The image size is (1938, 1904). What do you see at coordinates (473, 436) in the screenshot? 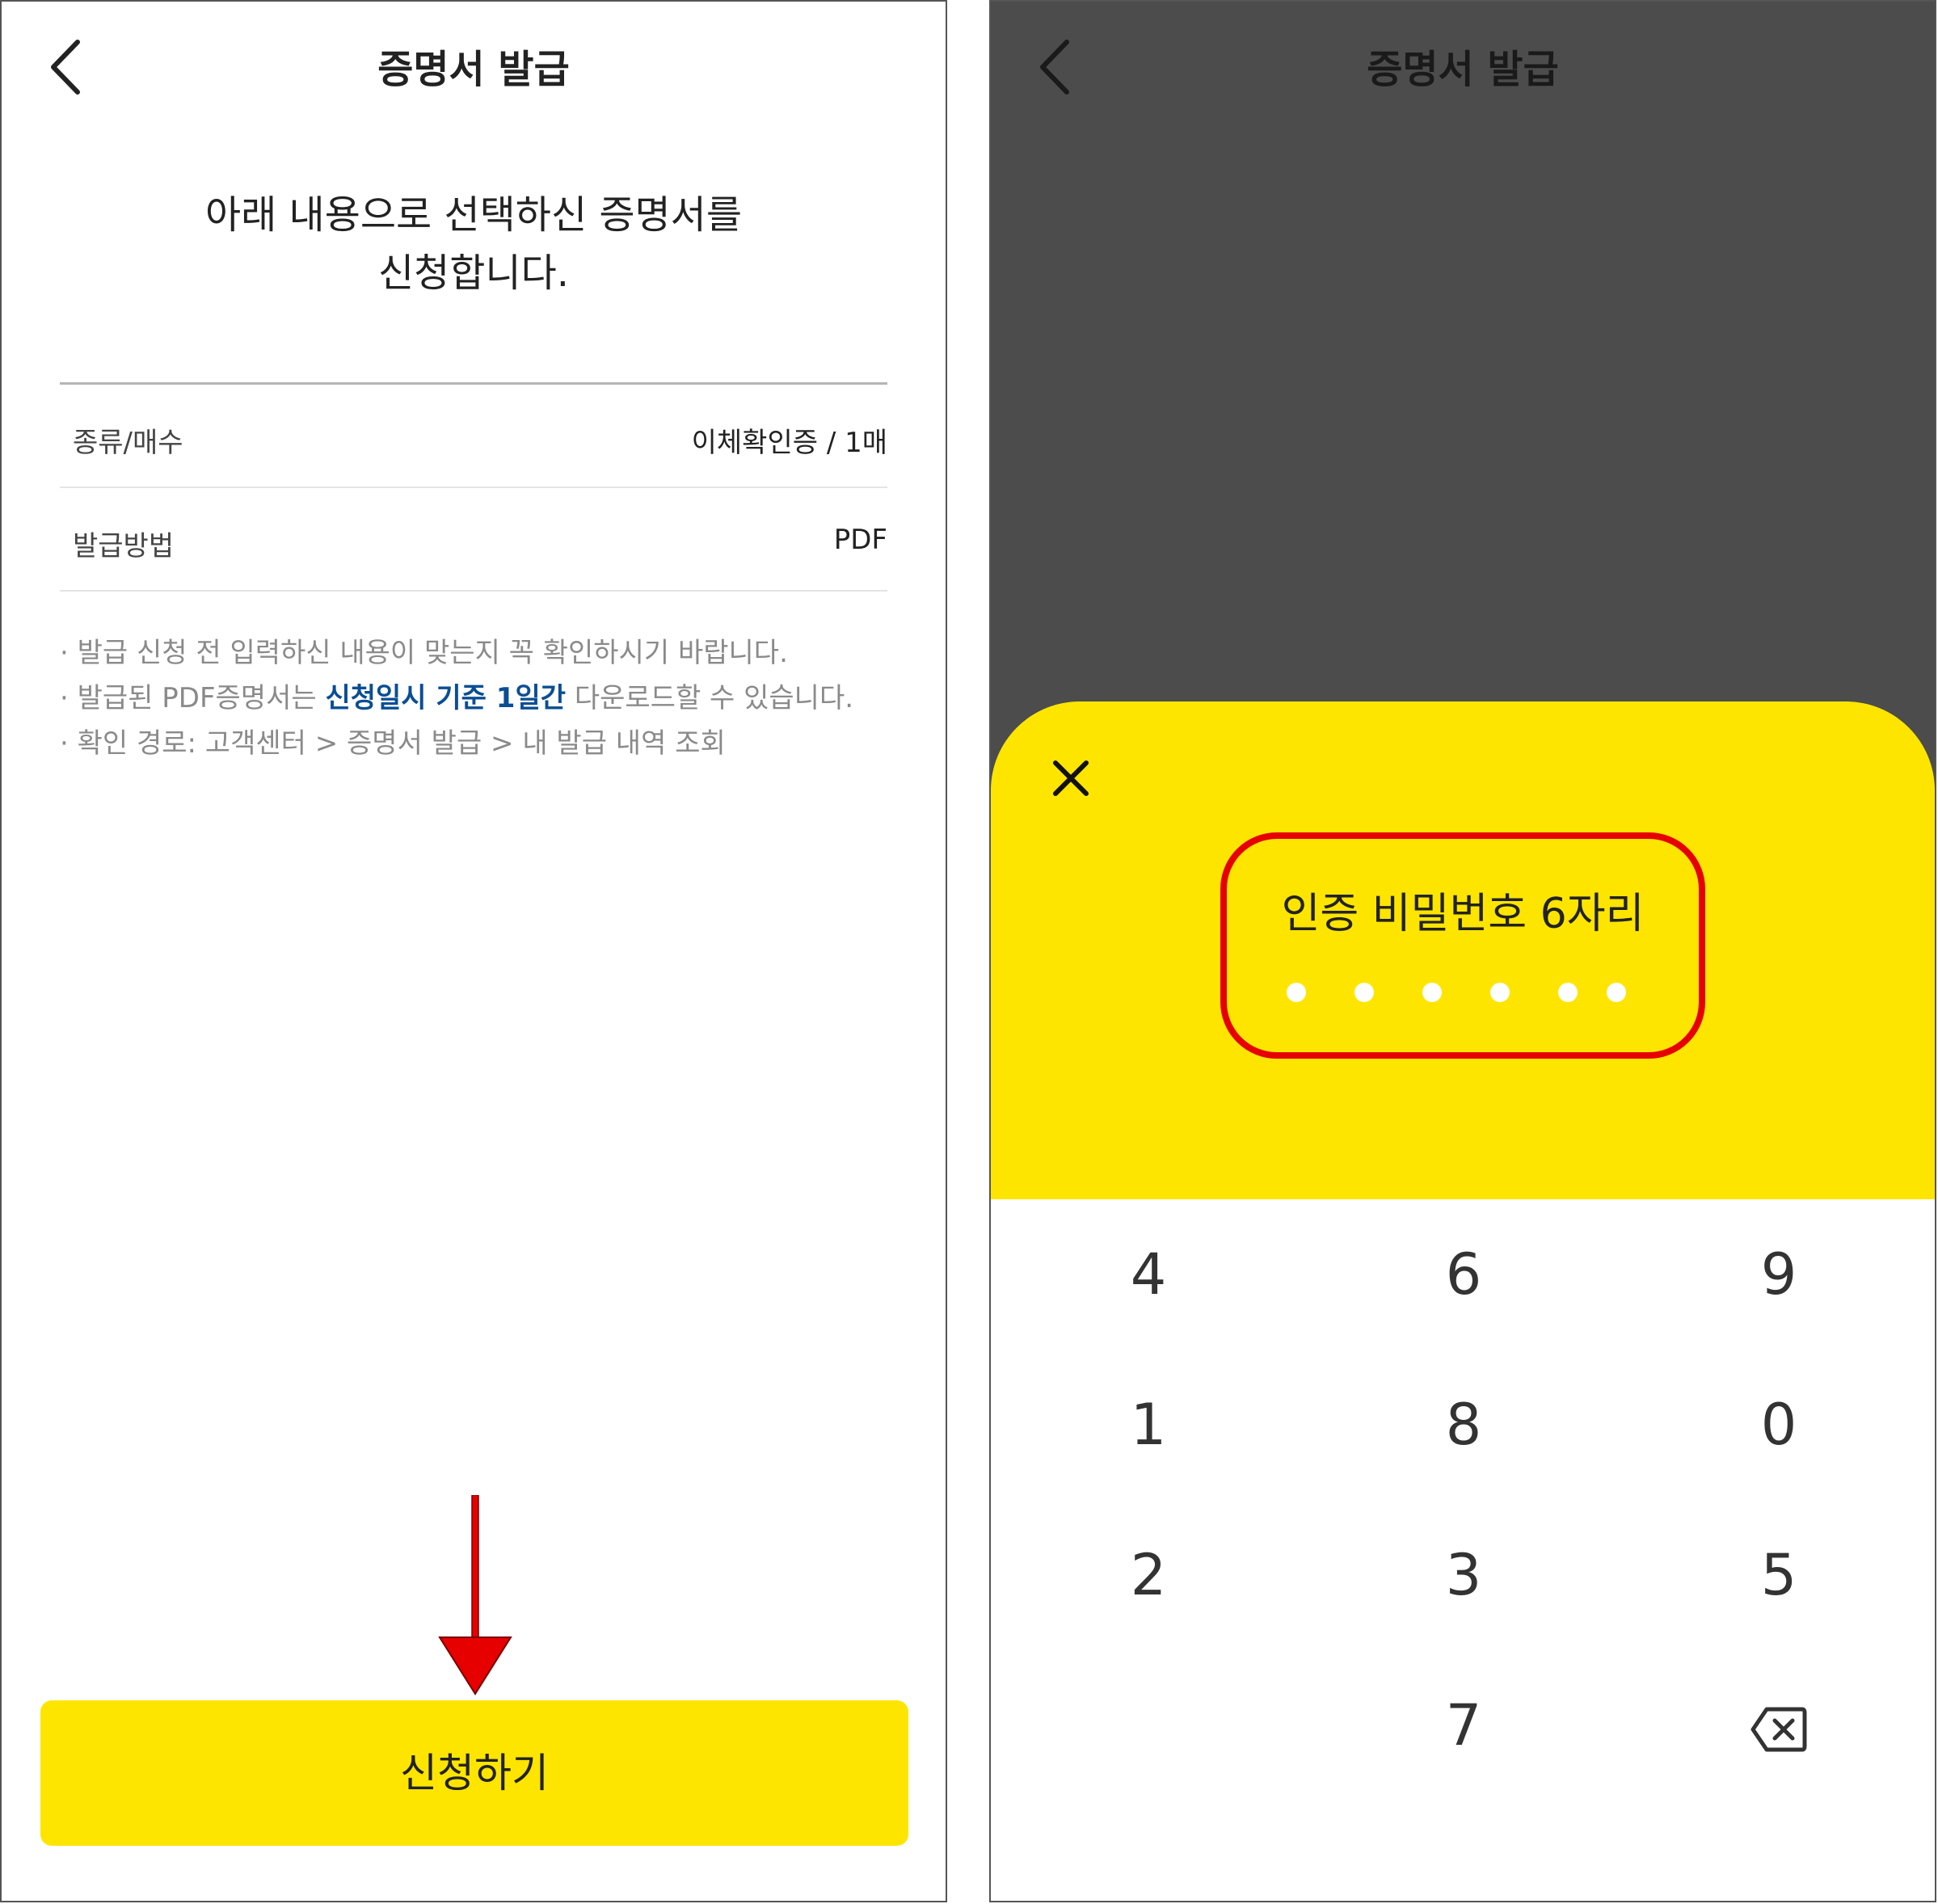
I see `info-row-type-count: 종류/매수 이체확인증 / 1매` at bounding box center [473, 436].